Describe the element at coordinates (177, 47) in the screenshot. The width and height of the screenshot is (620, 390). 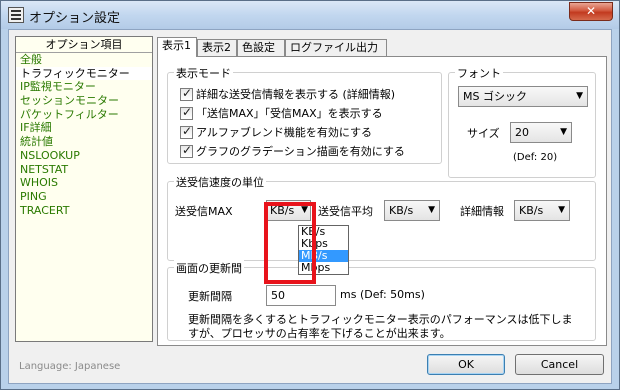
I see `tab-display1: 表示1` at that location.